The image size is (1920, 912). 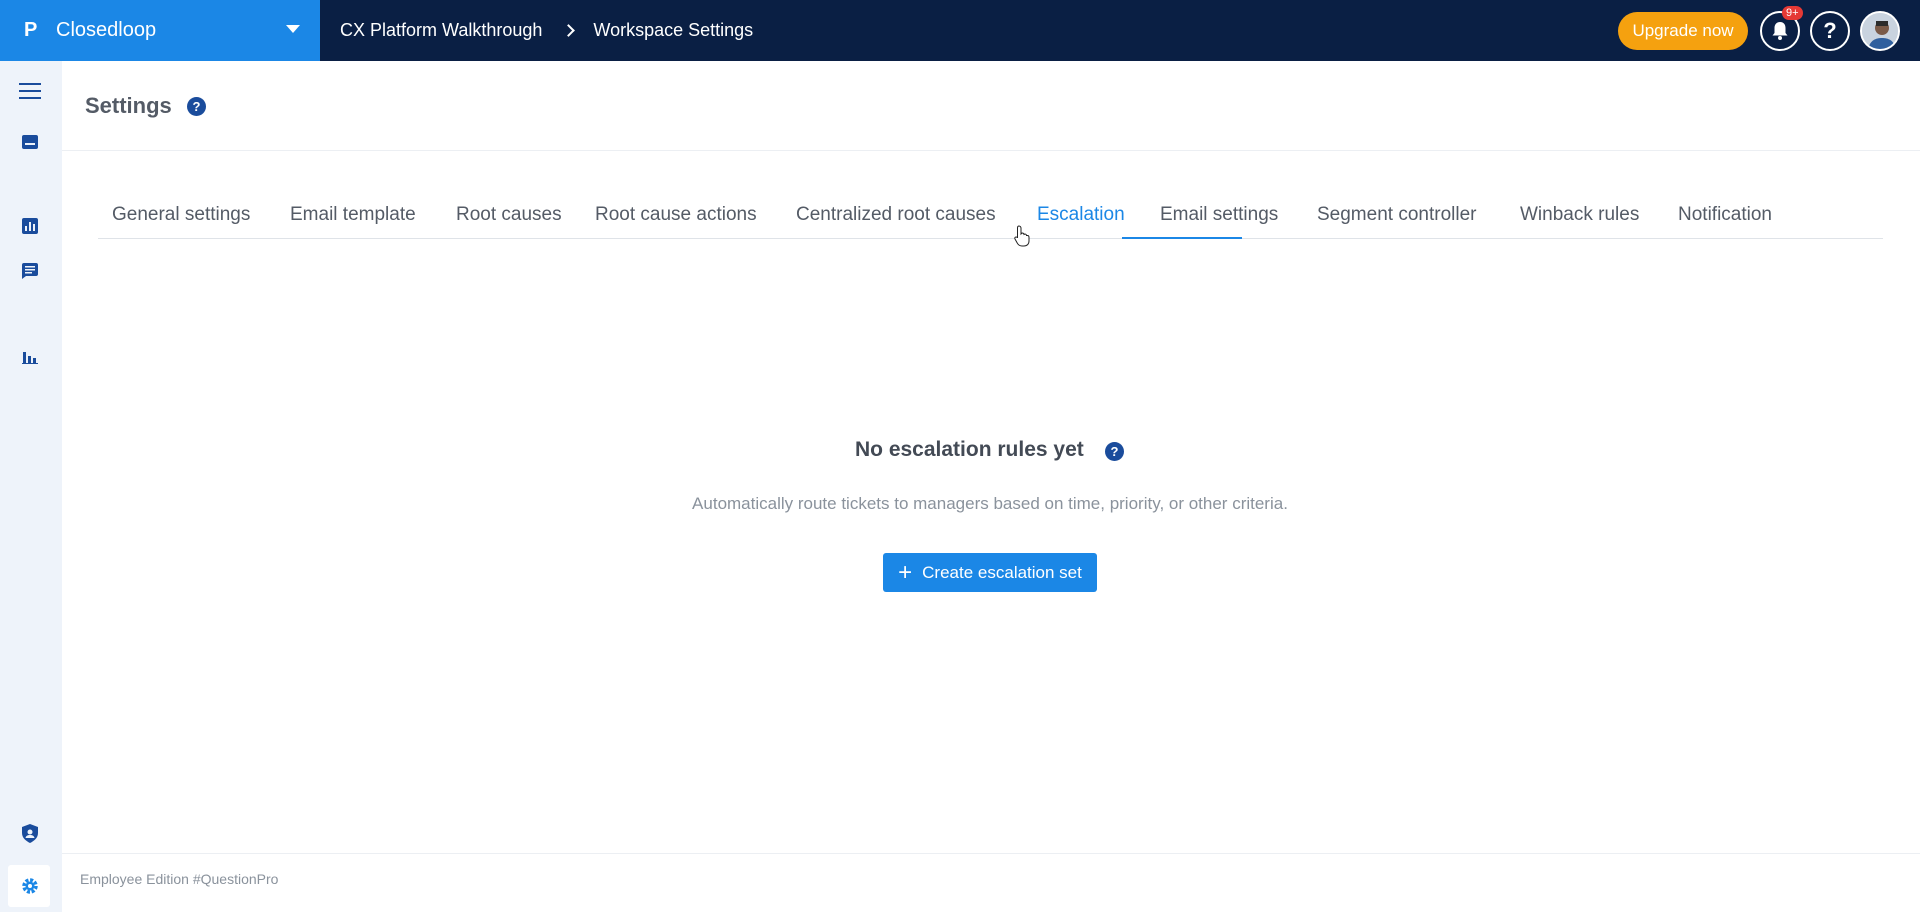 I want to click on bar-chart-icon, so click(x=30, y=356).